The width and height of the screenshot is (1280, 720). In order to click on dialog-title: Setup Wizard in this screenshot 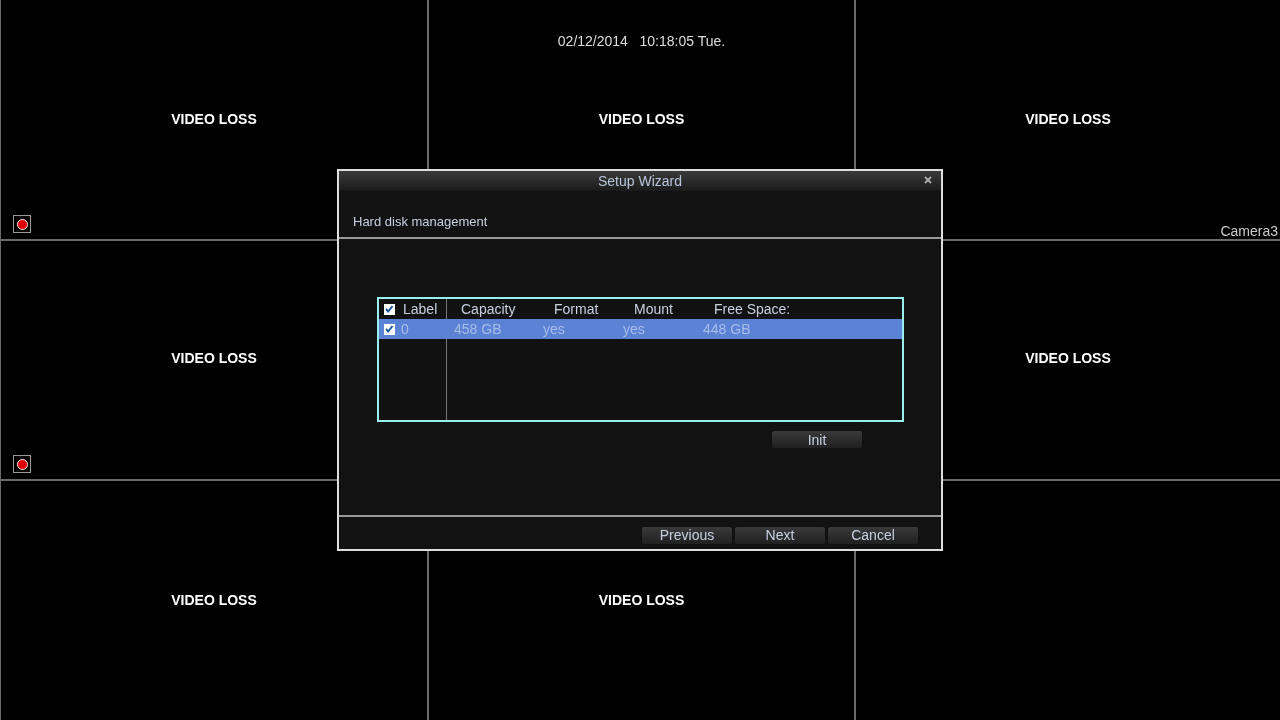, I will do `click(639, 181)`.